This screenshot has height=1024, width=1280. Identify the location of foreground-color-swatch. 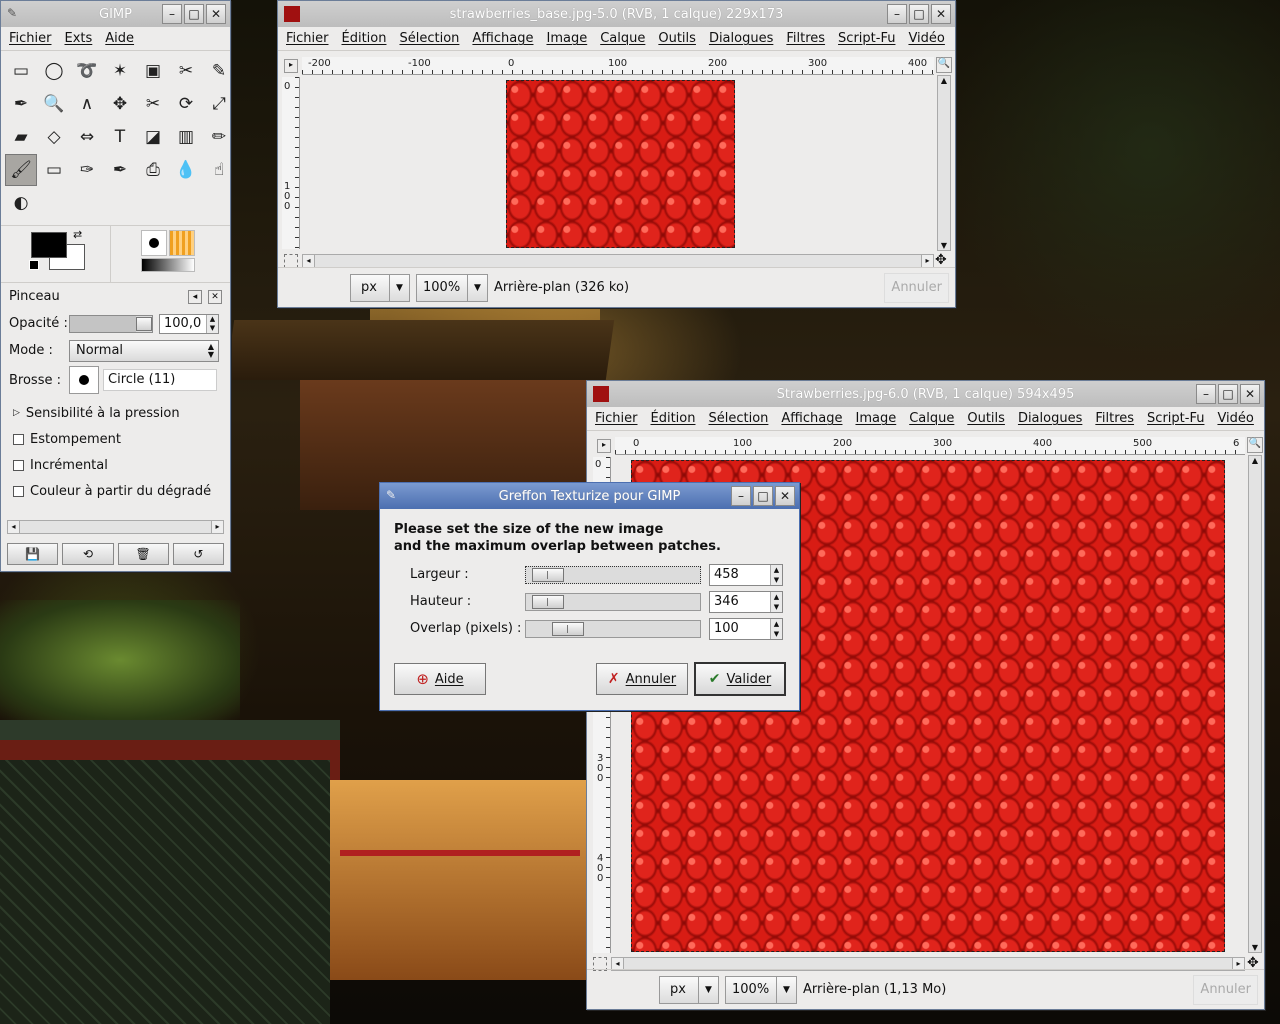
(49, 245).